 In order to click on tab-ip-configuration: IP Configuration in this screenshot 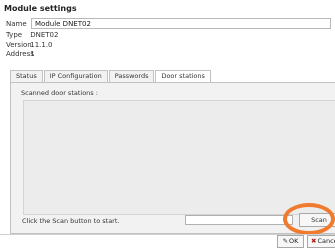, I will do `click(75, 76)`.